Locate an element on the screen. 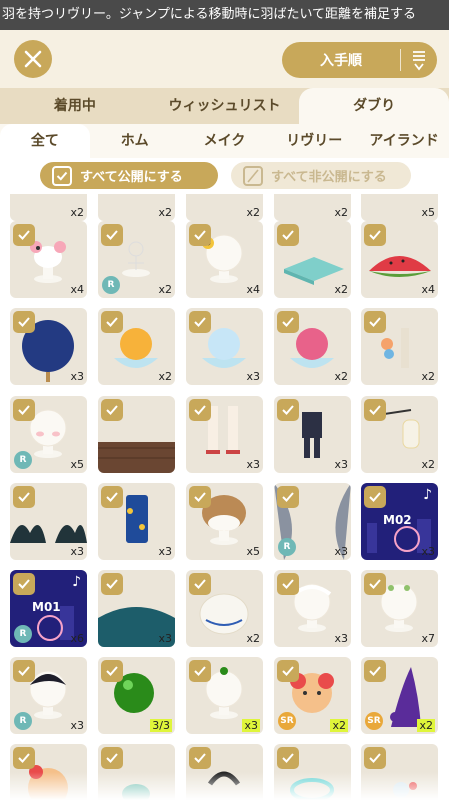  make-all-private-button: すべて非公開にする is located at coordinates (321, 175).